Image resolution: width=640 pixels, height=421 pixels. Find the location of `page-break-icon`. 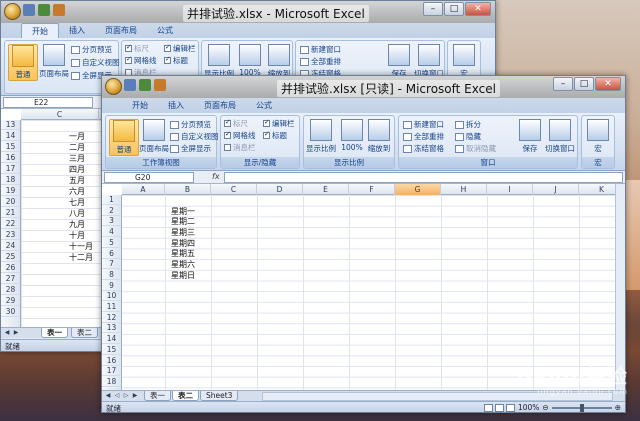

page-break-icon is located at coordinates (510, 407).